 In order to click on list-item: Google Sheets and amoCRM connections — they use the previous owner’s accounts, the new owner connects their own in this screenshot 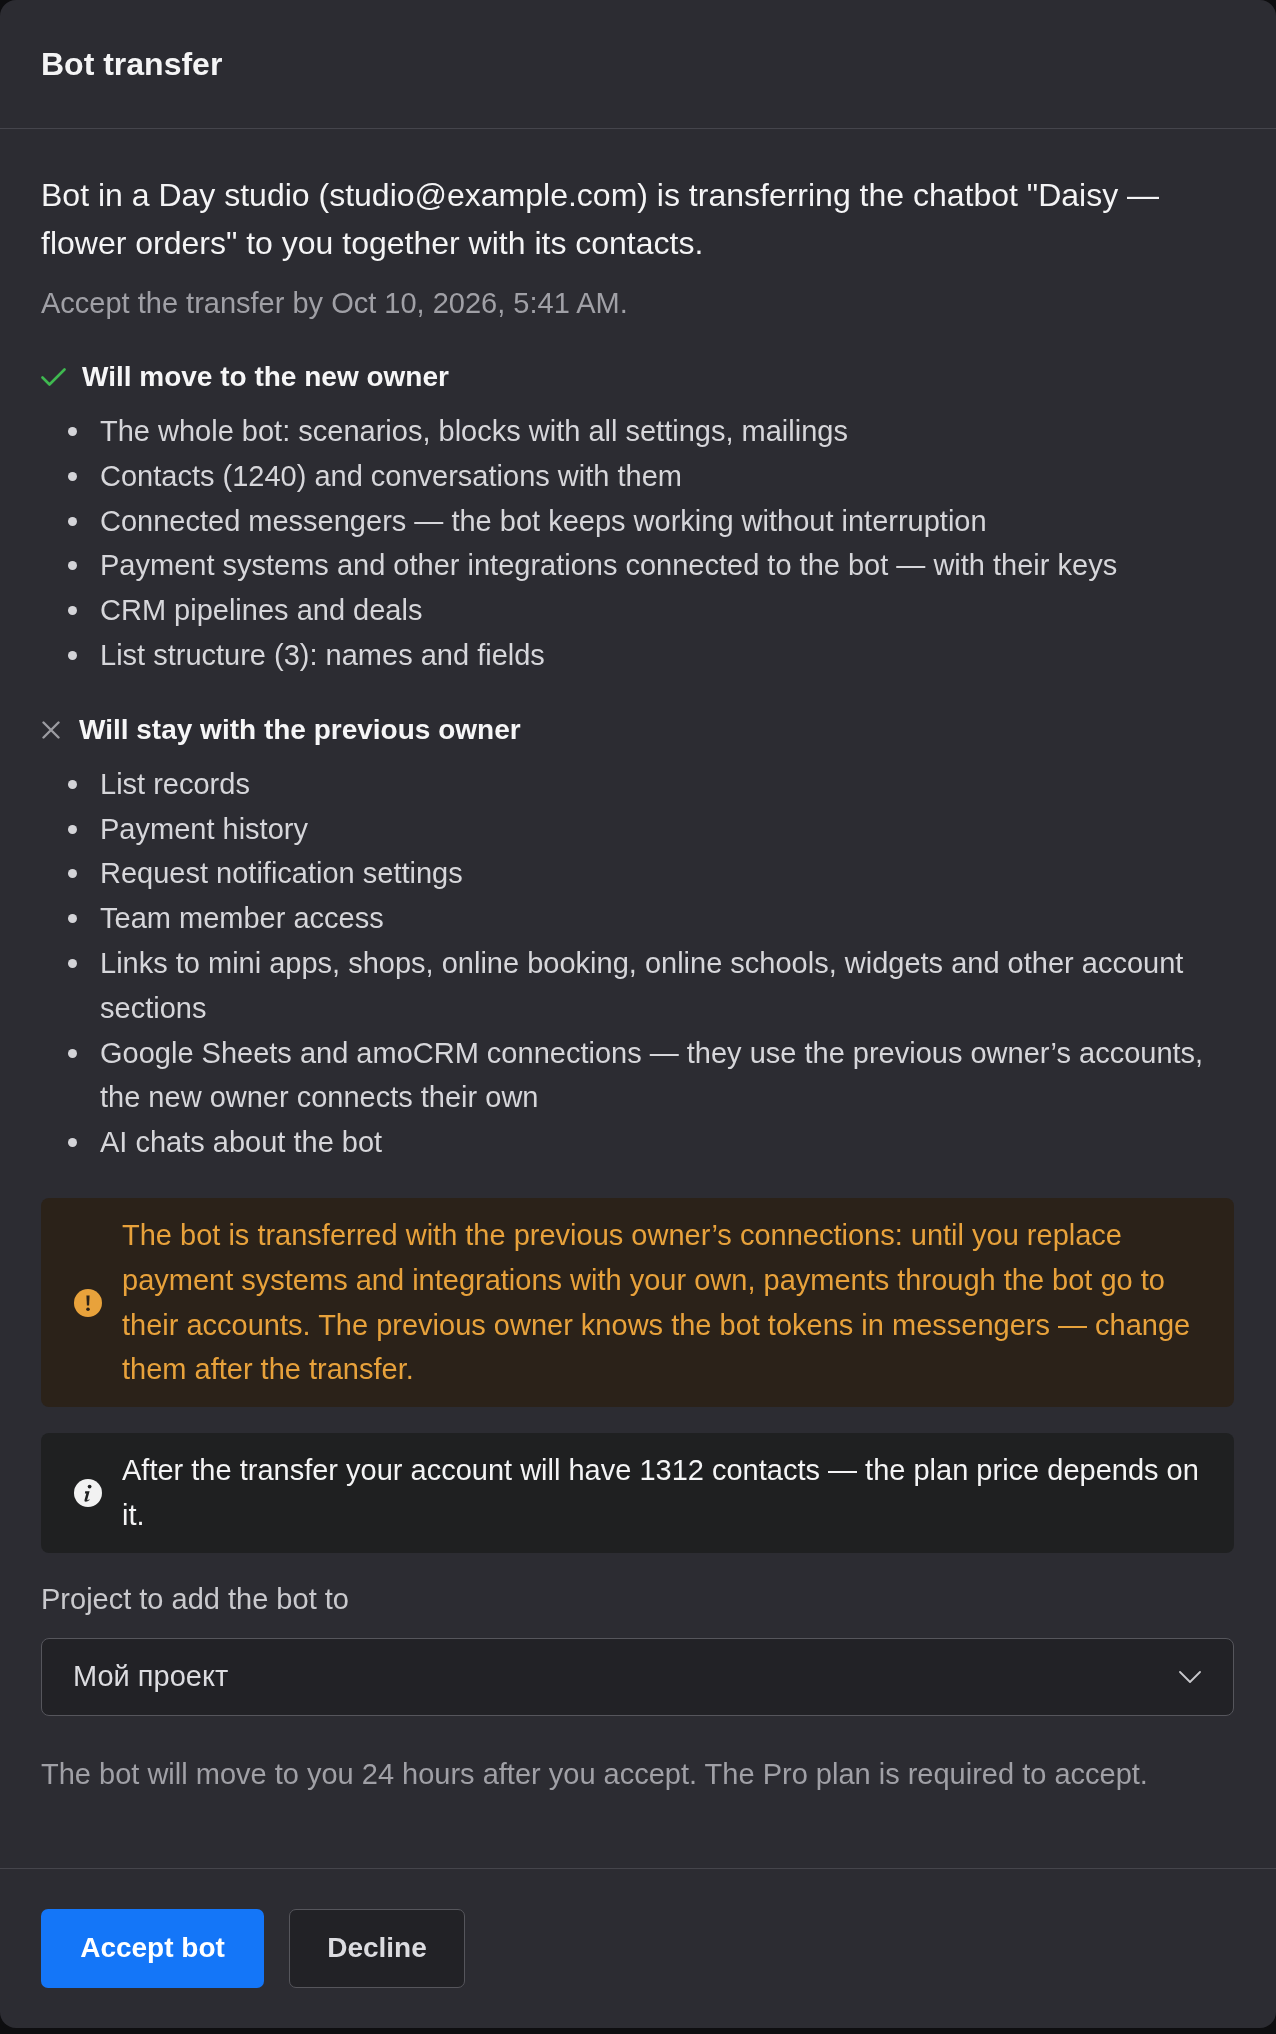, I will do `click(652, 1075)`.